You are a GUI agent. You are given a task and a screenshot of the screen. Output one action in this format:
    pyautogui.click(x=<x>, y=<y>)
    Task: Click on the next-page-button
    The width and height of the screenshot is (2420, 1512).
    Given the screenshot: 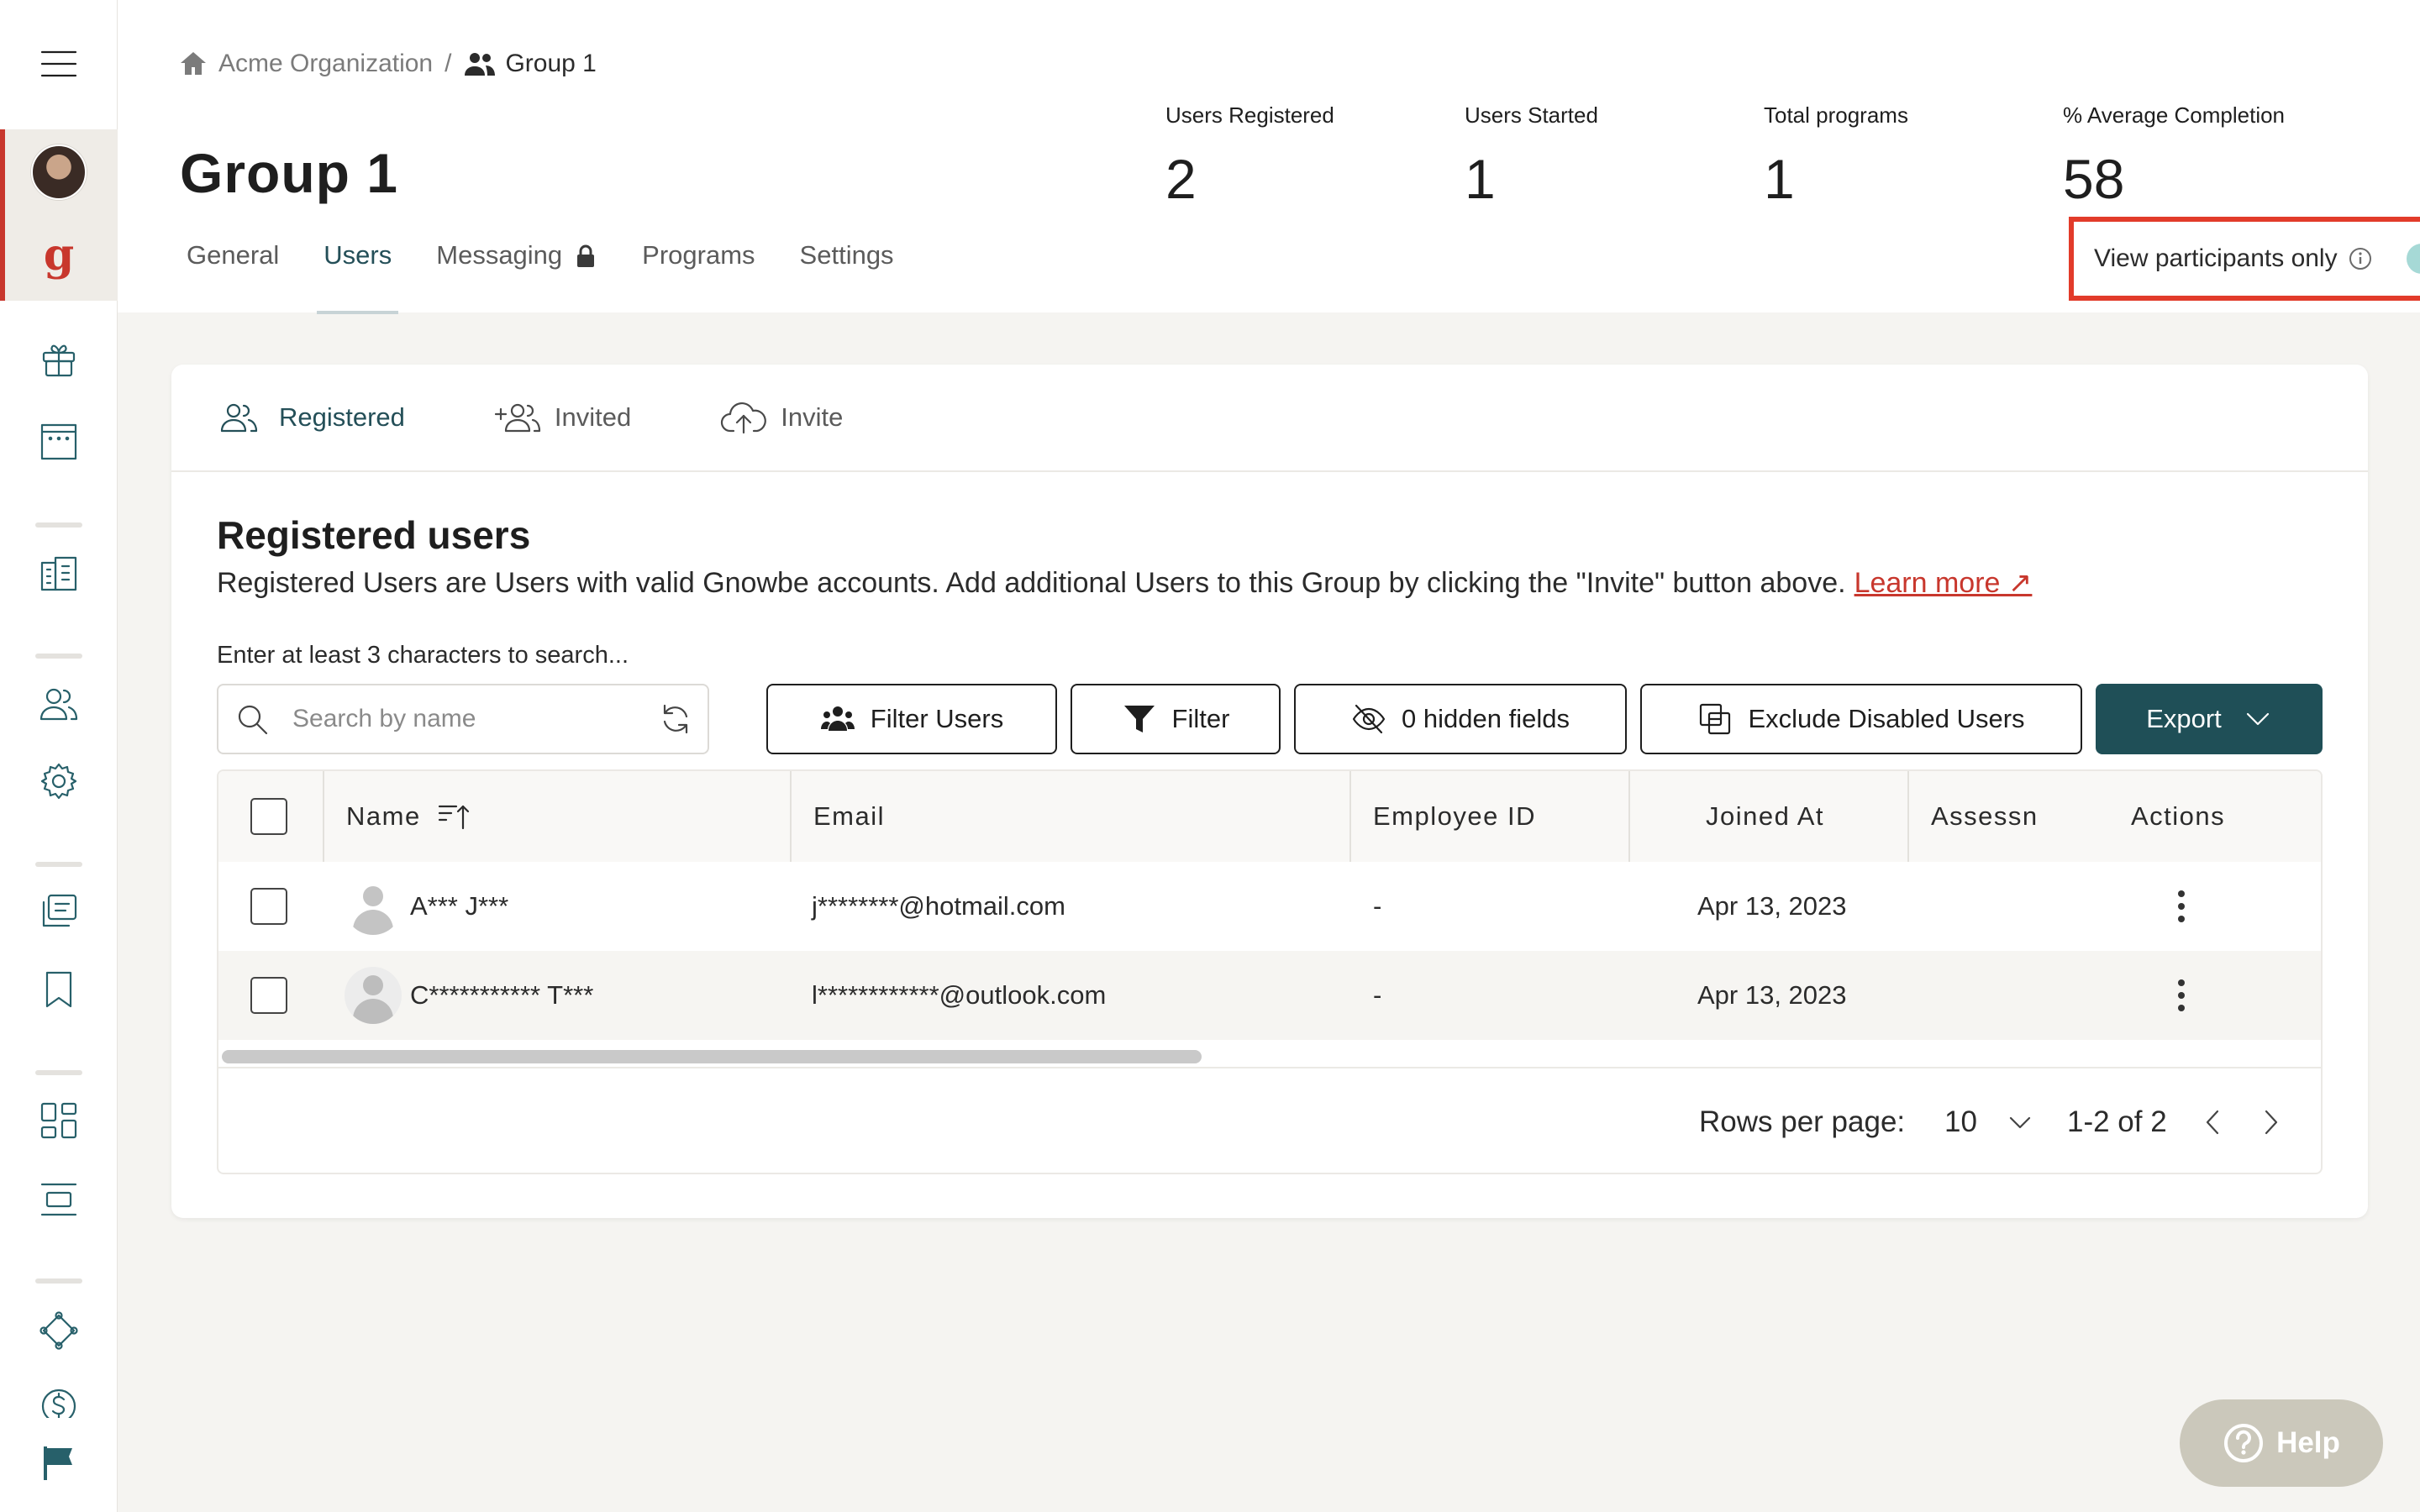 What is the action you would take?
    pyautogui.click(x=2271, y=1121)
    